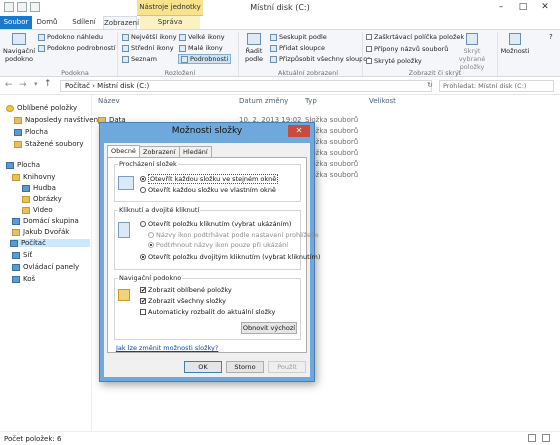 The width and height of the screenshot is (560, 445). Describe the element at coordinates (23, 85) in the screenshot. I see `forward-arrow-icon: →` at that location.